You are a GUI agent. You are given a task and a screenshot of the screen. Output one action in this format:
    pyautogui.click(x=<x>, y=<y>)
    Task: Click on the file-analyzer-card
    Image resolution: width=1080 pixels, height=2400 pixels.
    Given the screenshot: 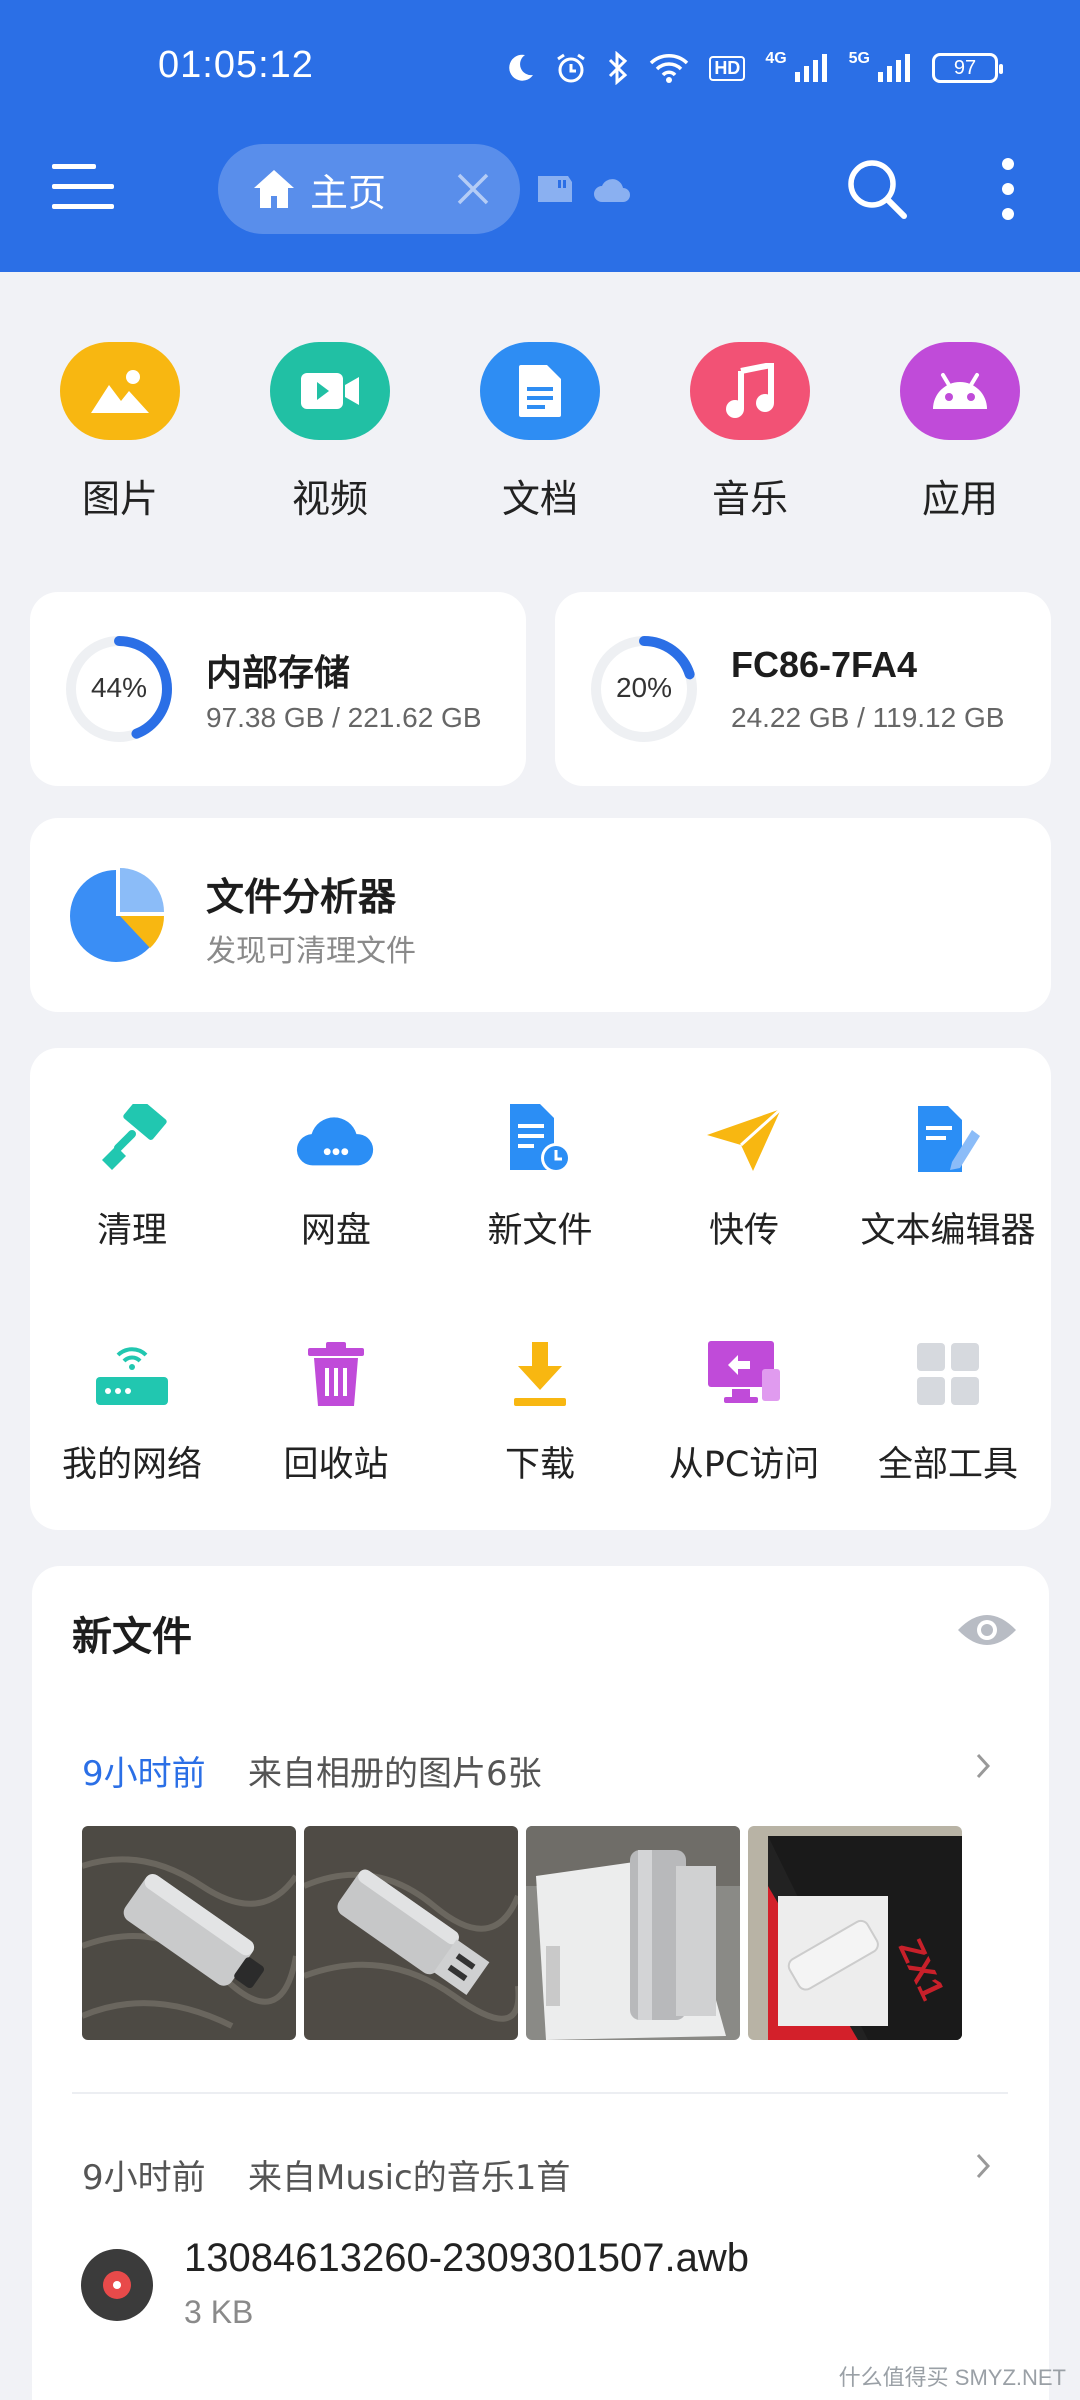 What is the action you would take?
    pyautogui.click(x=540, y=915)
    